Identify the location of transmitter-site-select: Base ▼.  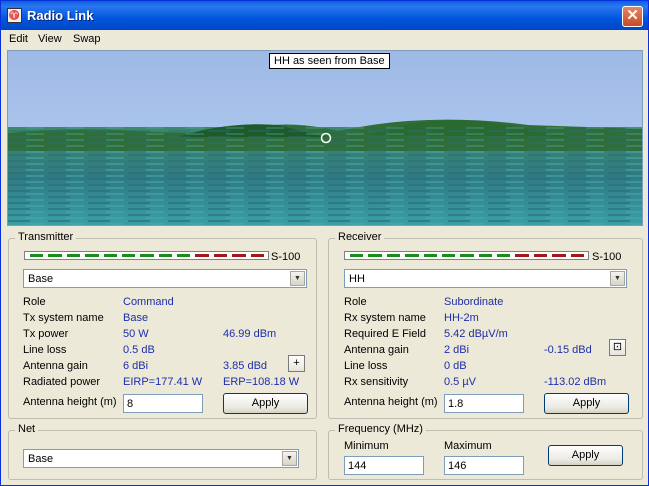
(165, 278).